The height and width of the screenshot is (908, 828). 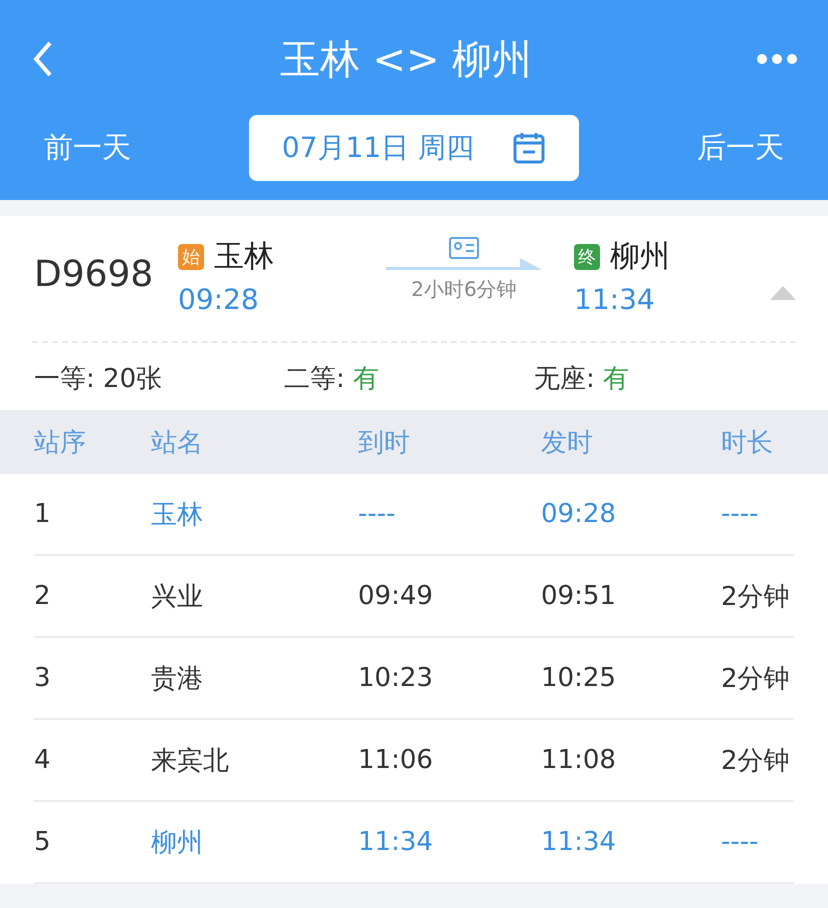 I want to click on table-cell-text: 1, so click(x=43, y=514).